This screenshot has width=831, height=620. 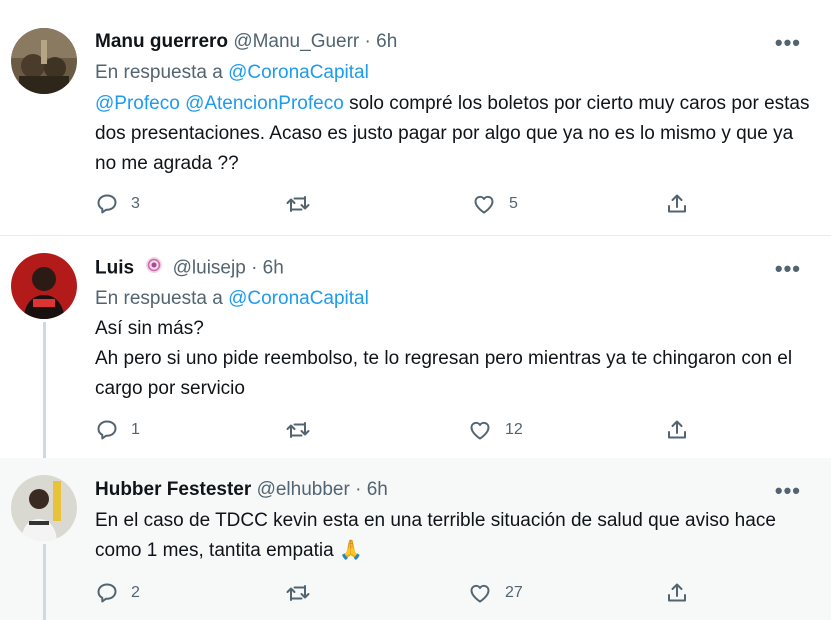 I want to click on like-button: 5, so click(x=494, y=204).